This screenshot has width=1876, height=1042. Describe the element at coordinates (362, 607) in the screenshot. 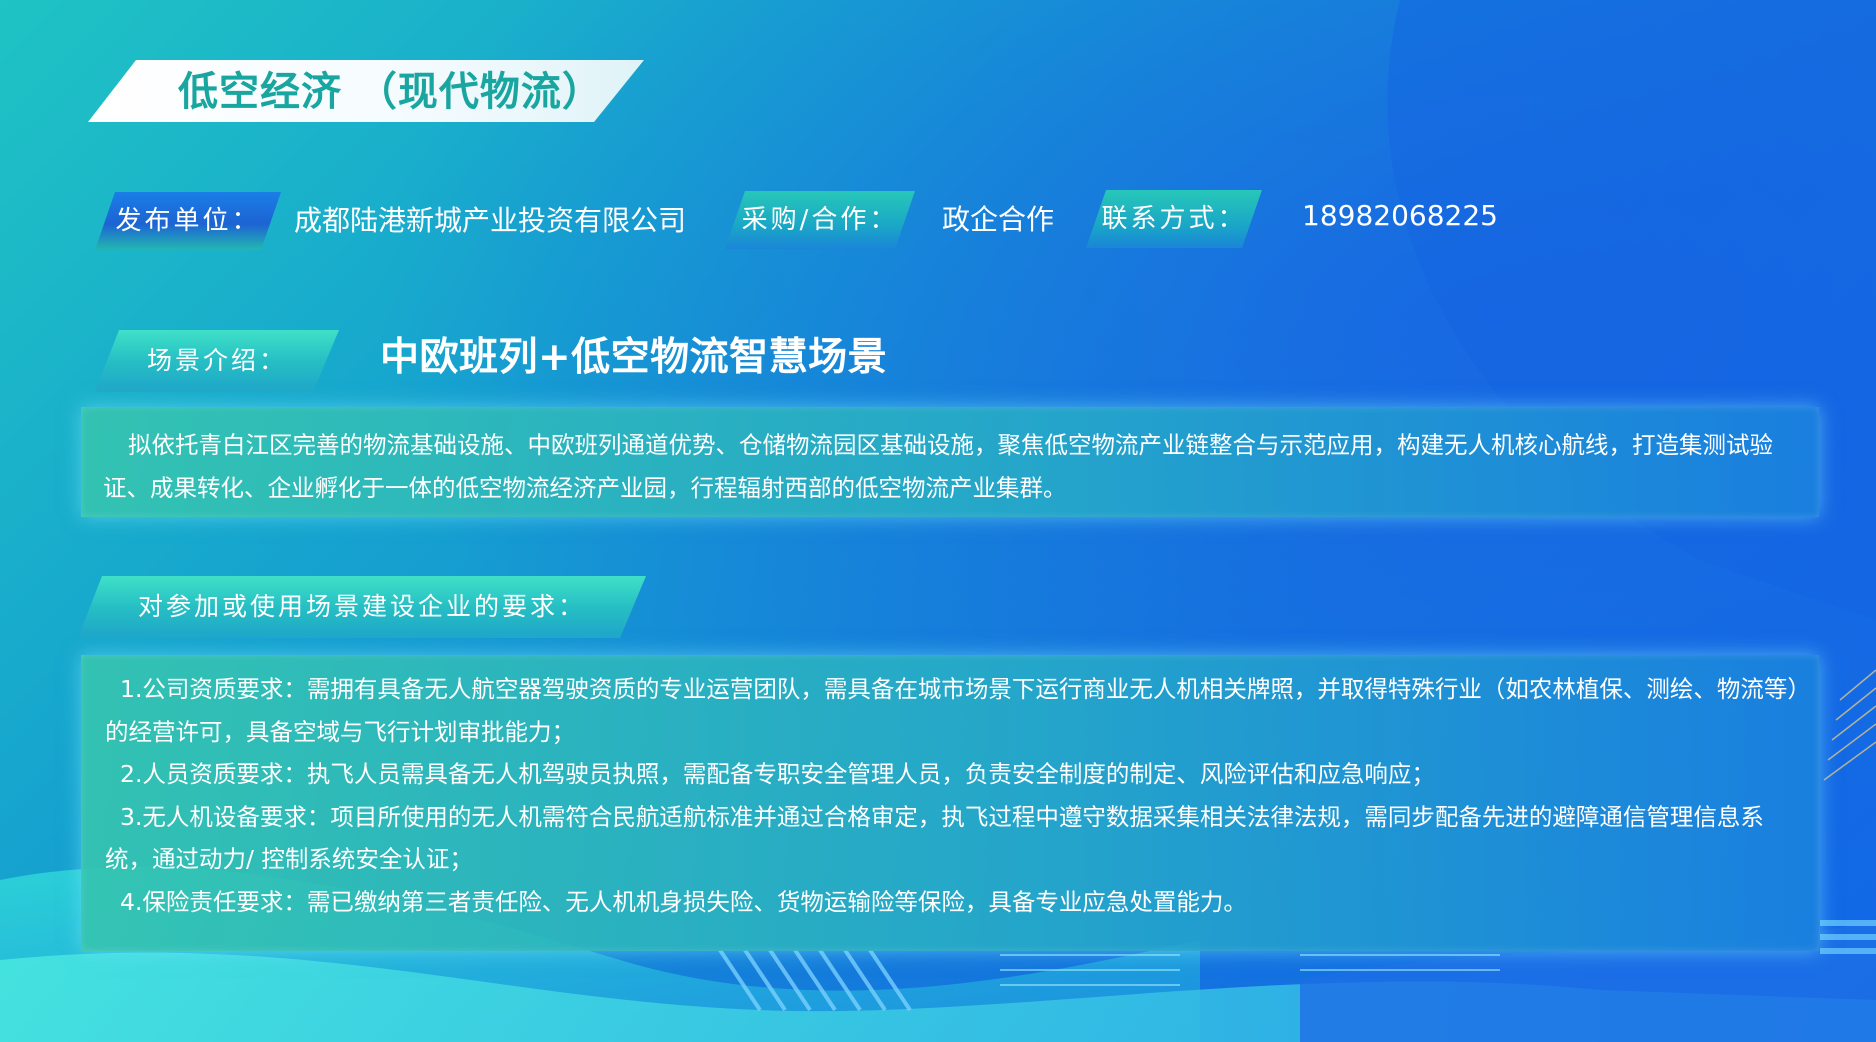

I see `requirements-label: 对参加或使用场景建设企业的要求：` at that location.